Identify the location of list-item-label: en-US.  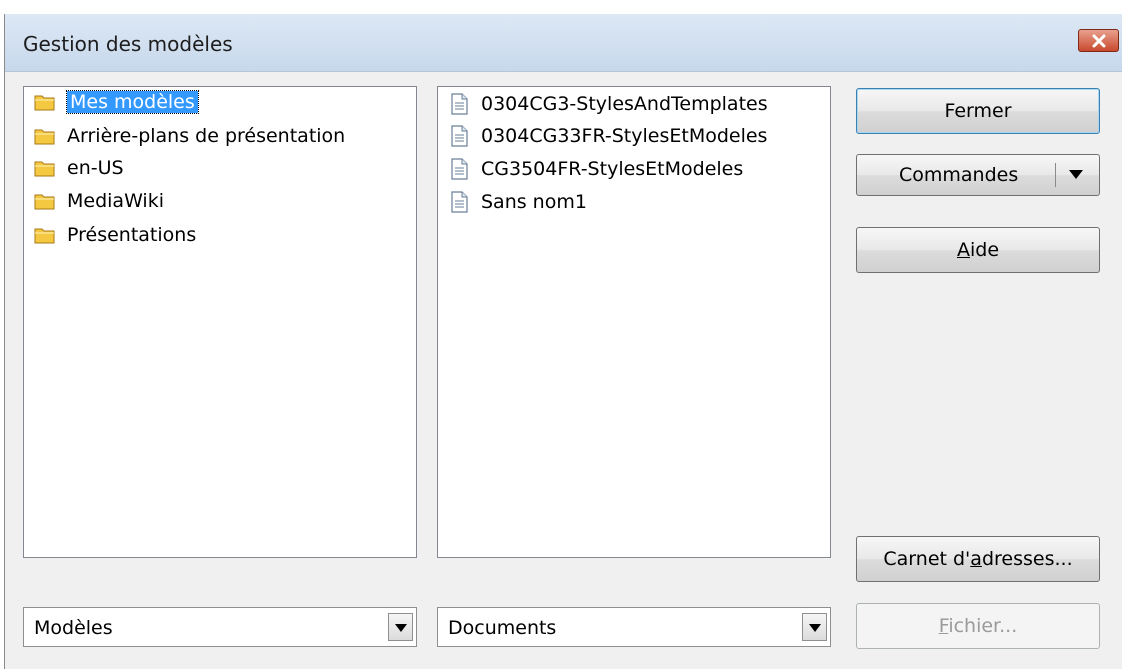
(95, 168).